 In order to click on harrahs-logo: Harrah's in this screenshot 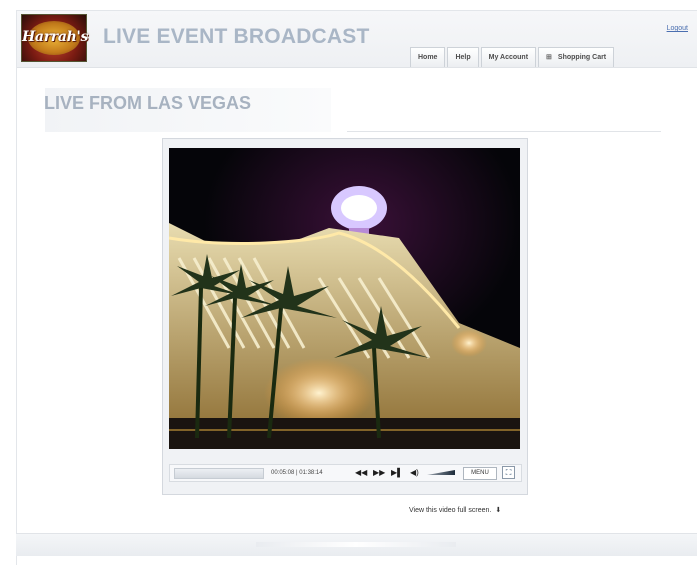, I will do `click(55, 38)`.